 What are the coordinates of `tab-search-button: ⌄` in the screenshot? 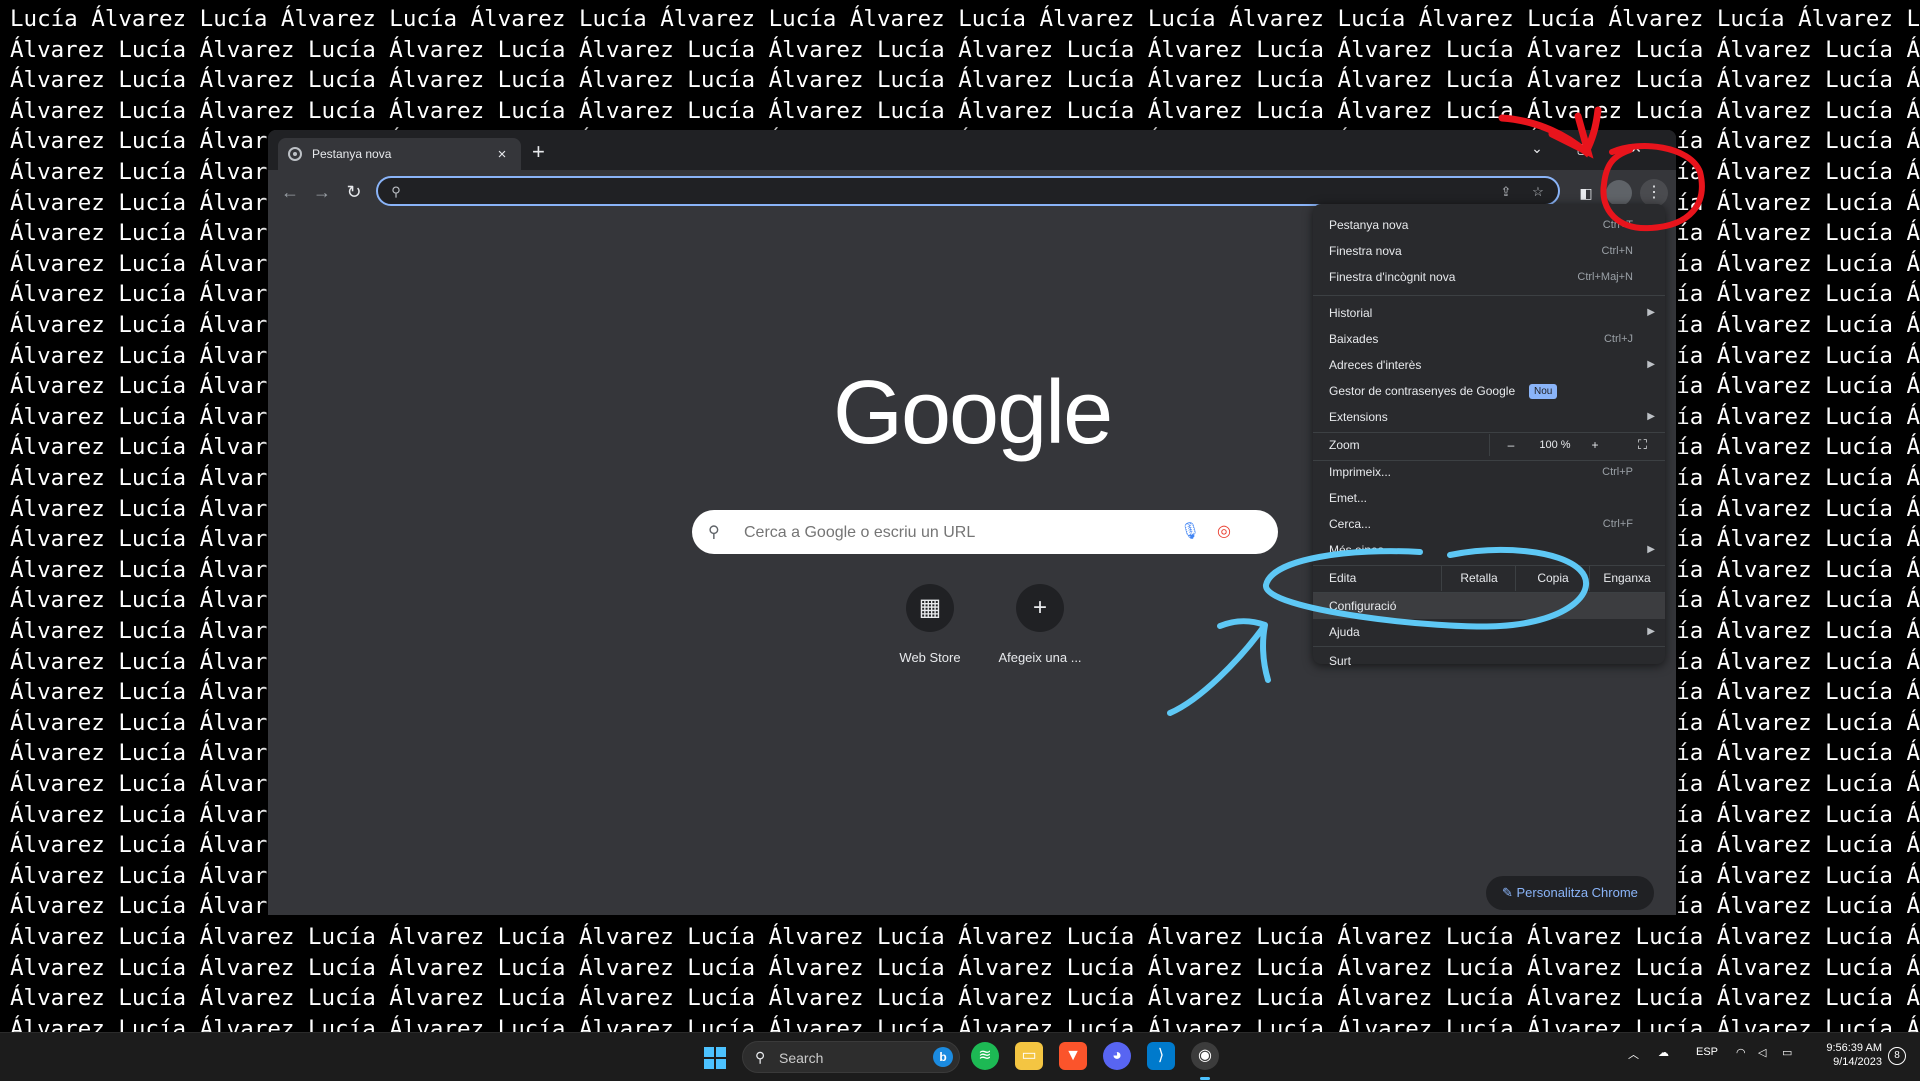 It's located at (1537, 148).